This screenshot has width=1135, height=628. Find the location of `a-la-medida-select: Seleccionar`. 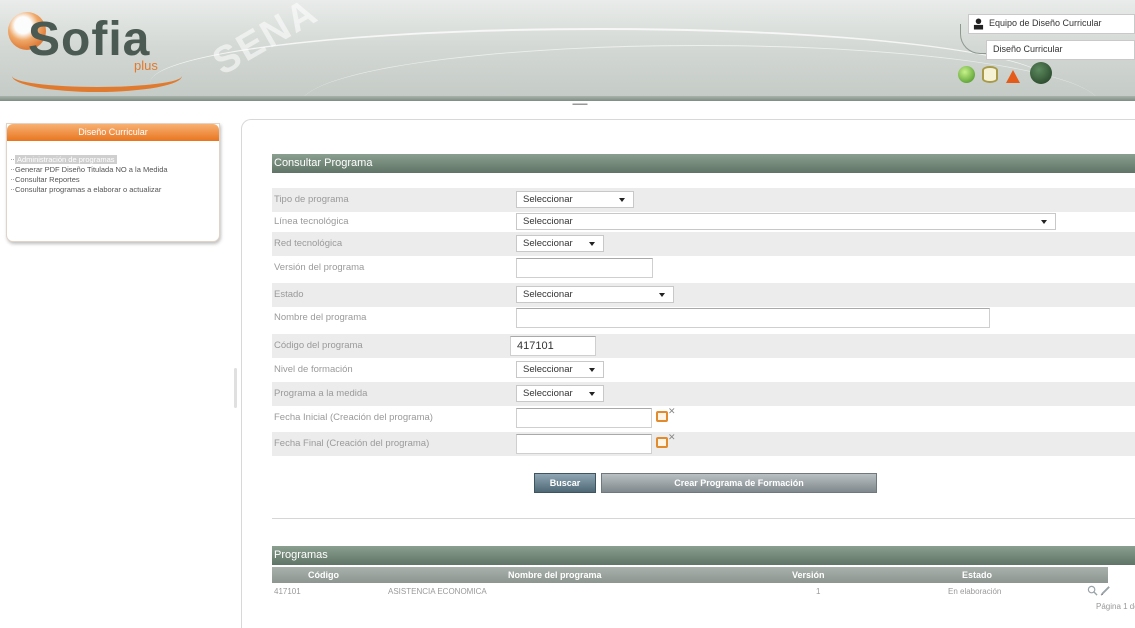

a-la-medida-select: Seleccionar is located at coordinates (560, 393).